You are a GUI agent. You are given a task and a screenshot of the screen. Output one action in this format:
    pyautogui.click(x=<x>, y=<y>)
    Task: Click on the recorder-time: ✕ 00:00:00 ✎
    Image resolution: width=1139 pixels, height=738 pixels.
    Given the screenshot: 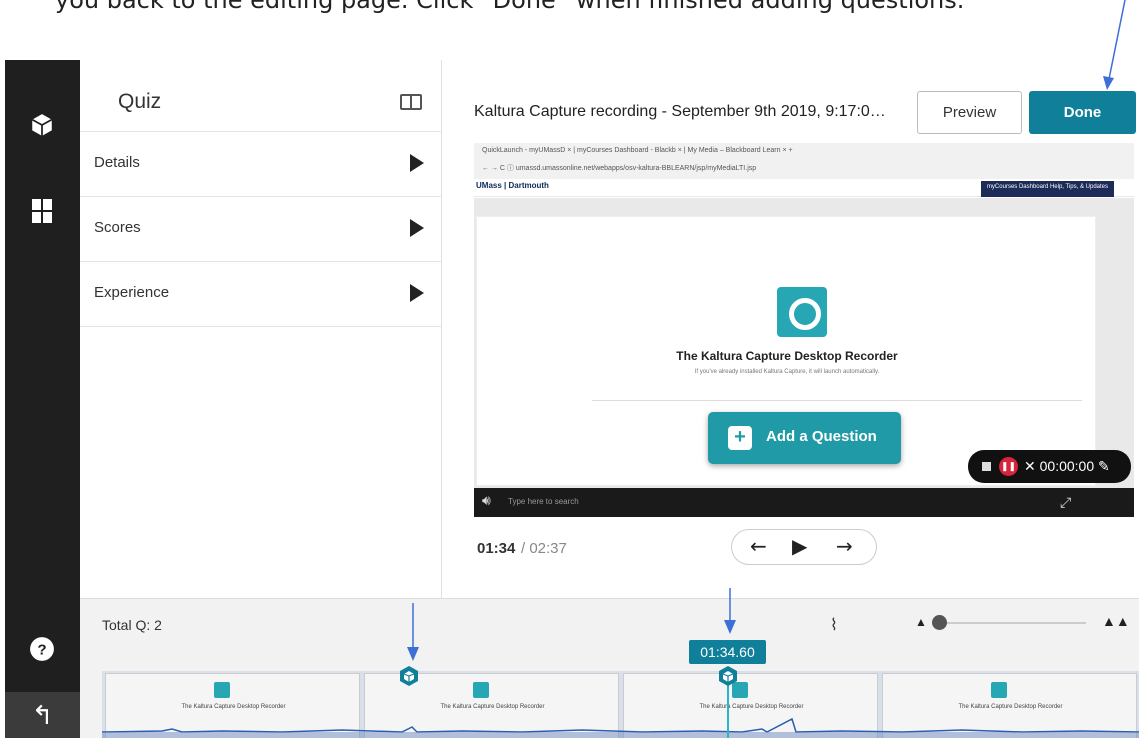 What is the action you would take?
    pyautogui.click(x=1067, y=466)
    